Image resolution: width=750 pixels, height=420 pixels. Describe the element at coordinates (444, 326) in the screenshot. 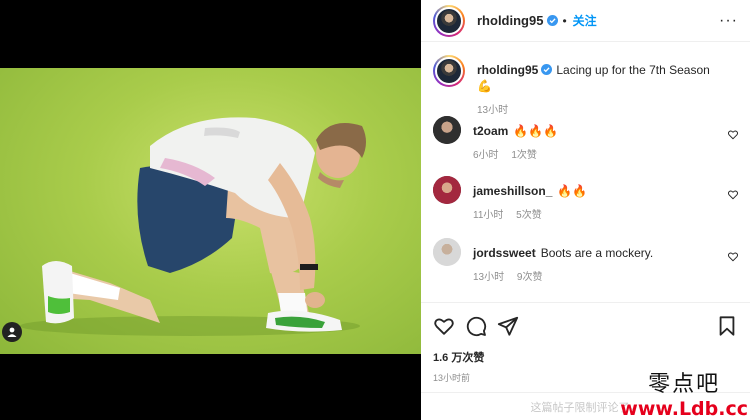

I see `heart-icon` at that location.